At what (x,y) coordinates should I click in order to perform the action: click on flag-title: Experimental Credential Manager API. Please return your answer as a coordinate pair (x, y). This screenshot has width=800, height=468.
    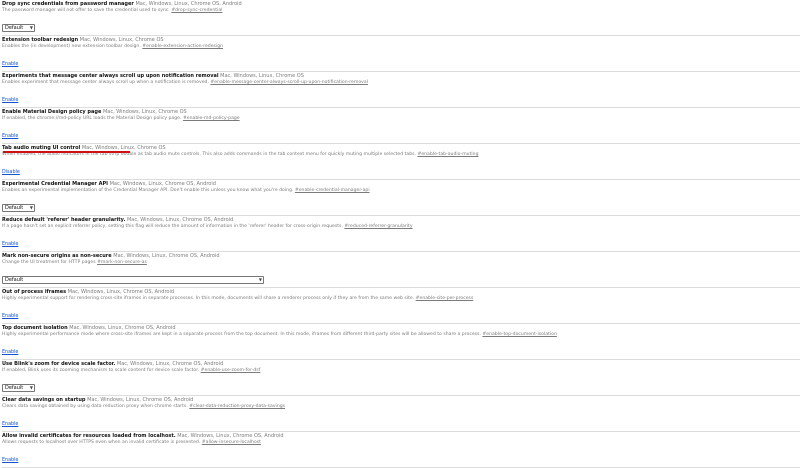
    Looking at the image, I should click on (55, 184).